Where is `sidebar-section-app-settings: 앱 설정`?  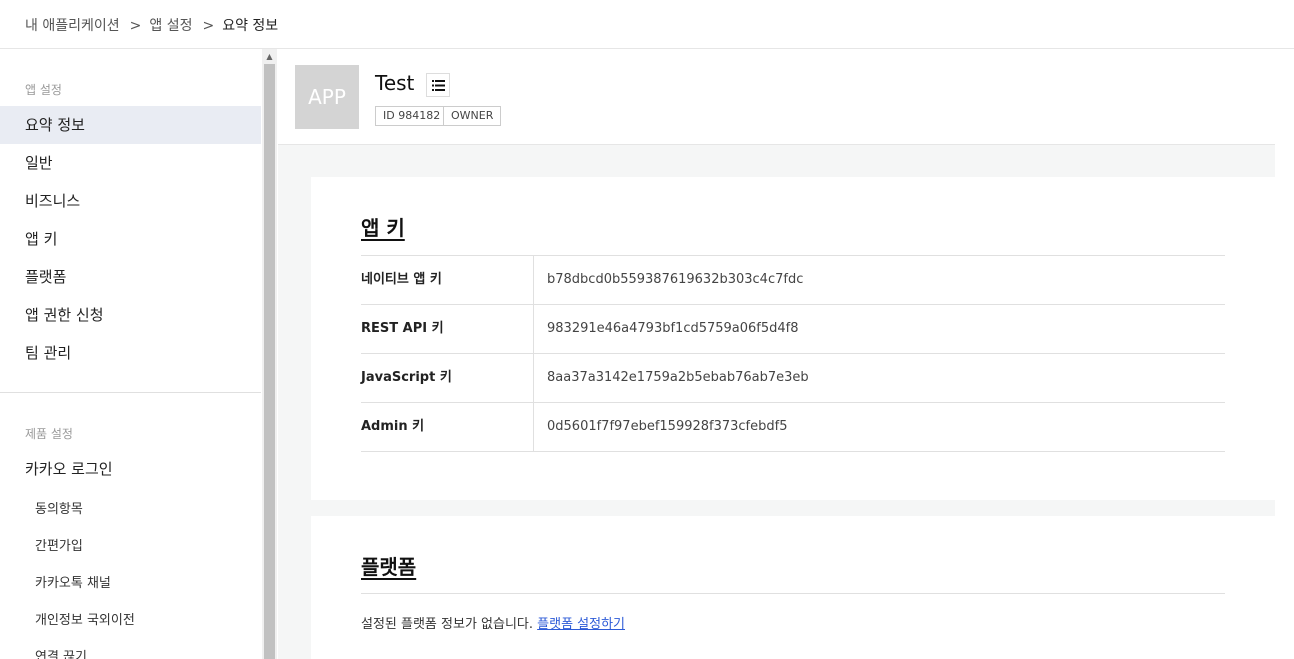 sidebar-section-app-settings: 앱 설정 is located at coordinates (43, 90).